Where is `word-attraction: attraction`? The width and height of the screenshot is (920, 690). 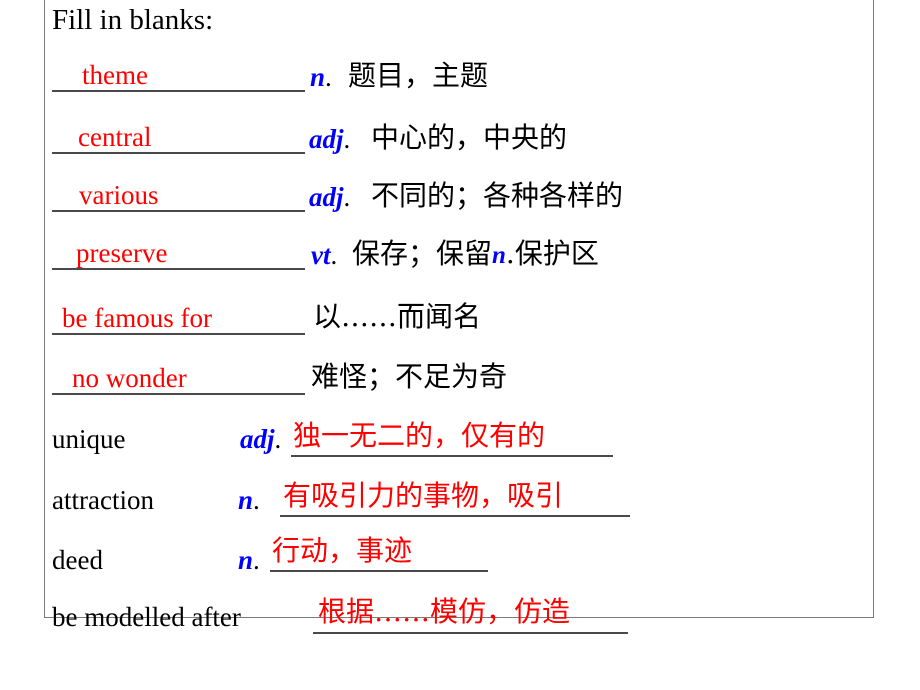
word-attraction: attraction is located at coordinates (103, 500).